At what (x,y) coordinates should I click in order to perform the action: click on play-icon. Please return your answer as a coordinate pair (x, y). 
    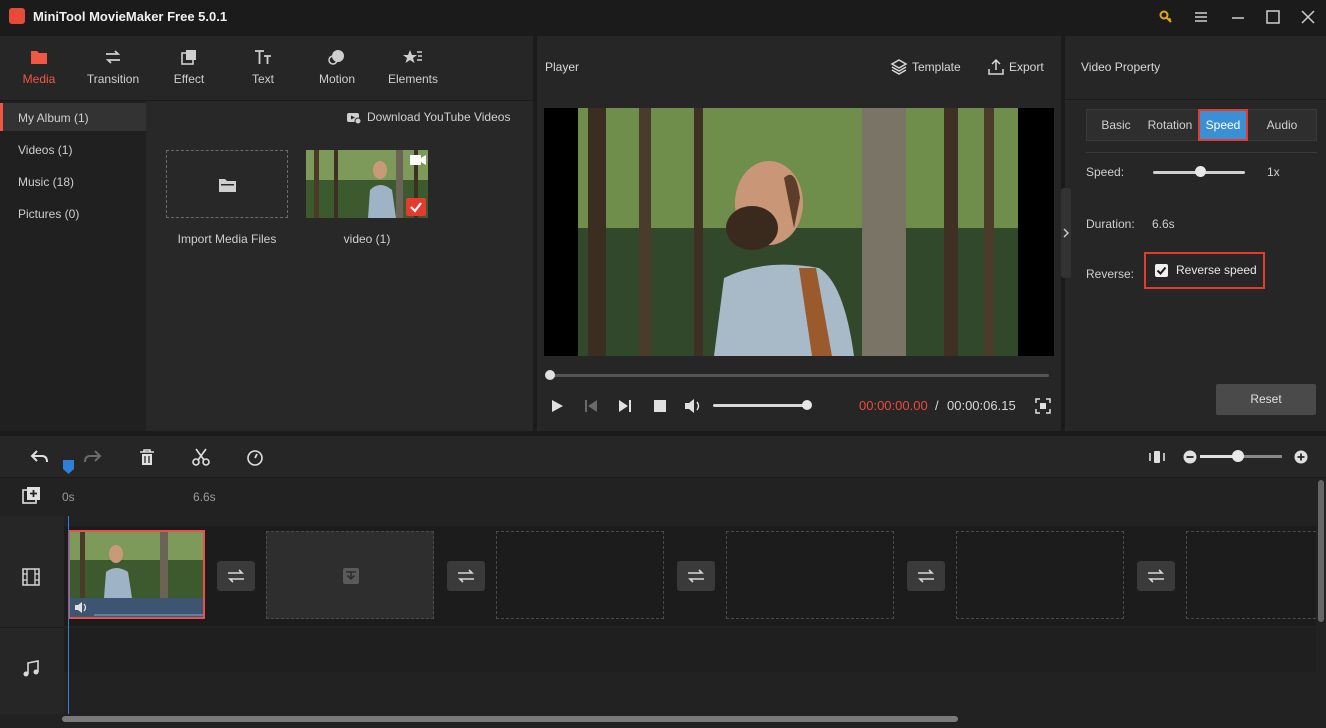
    Looking at the image, I should click on (557, 406).